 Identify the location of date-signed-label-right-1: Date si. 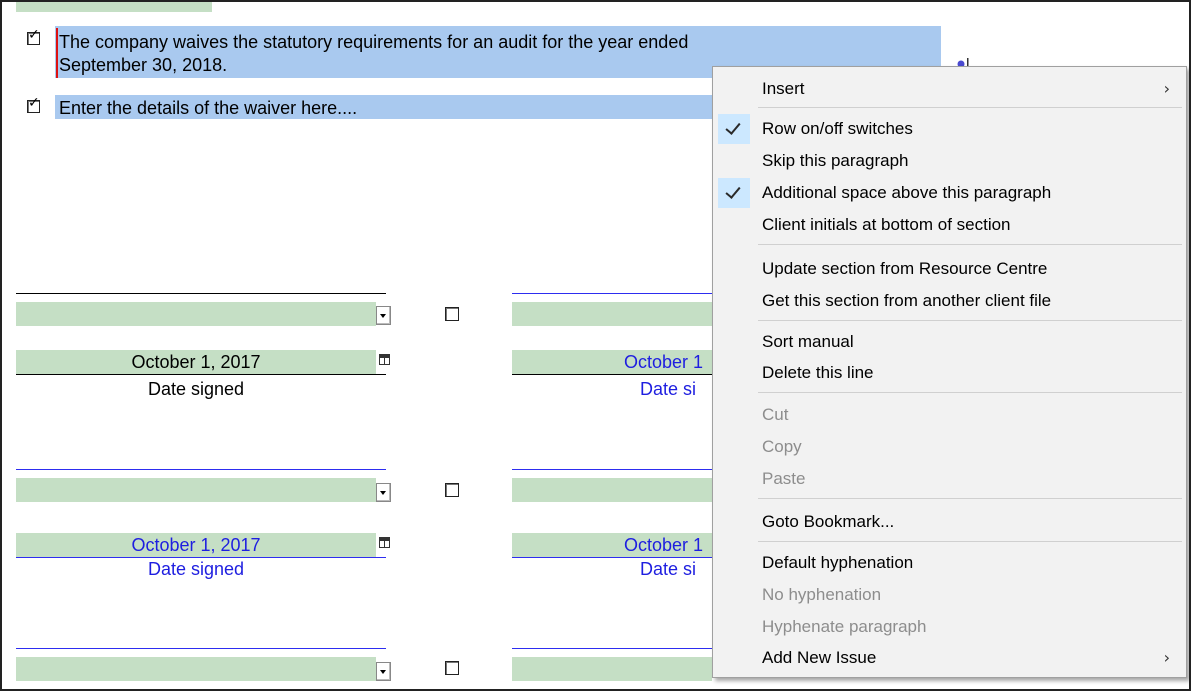
(668, 389).